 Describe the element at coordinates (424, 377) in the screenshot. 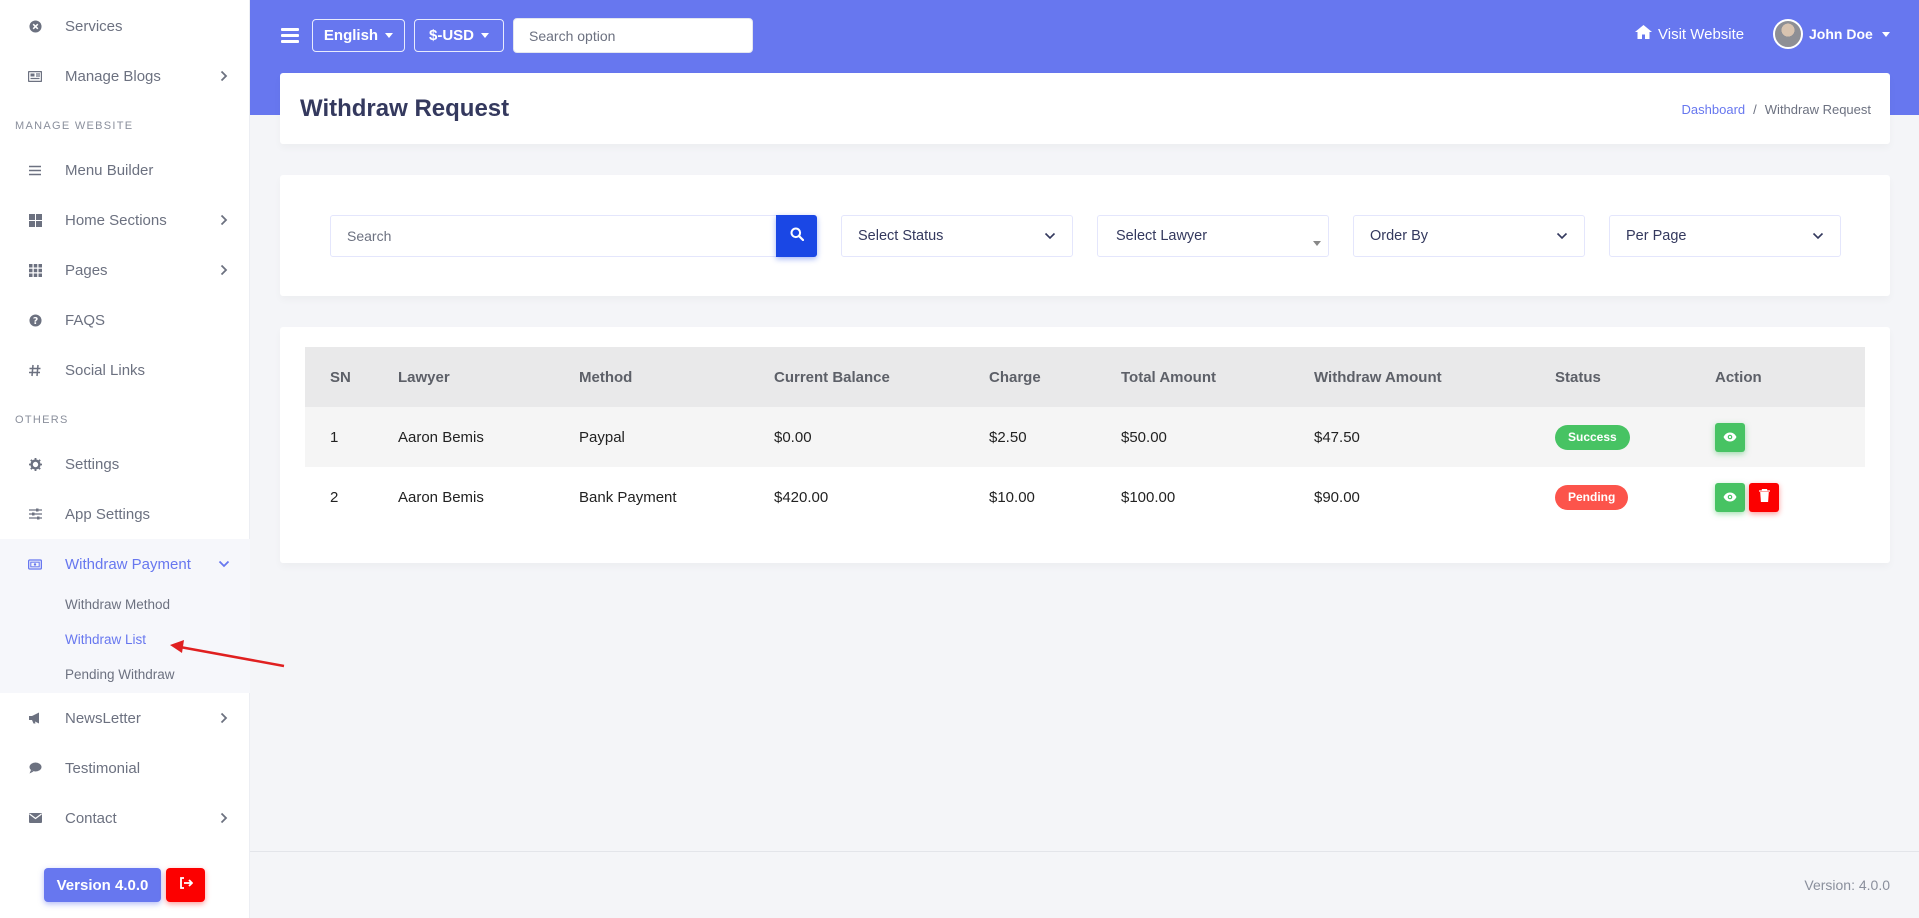

I see `column-header-lawyer: Lawyer` at that location.